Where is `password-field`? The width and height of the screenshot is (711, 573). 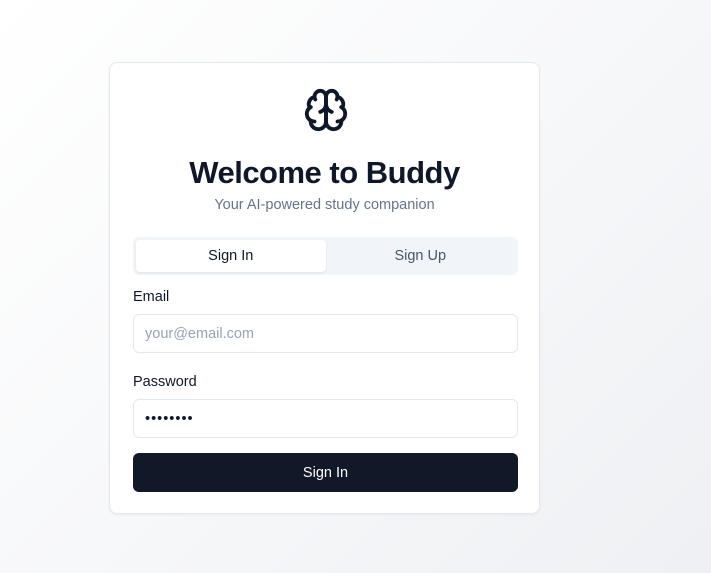 password-field is located at coordinates (325, 418).